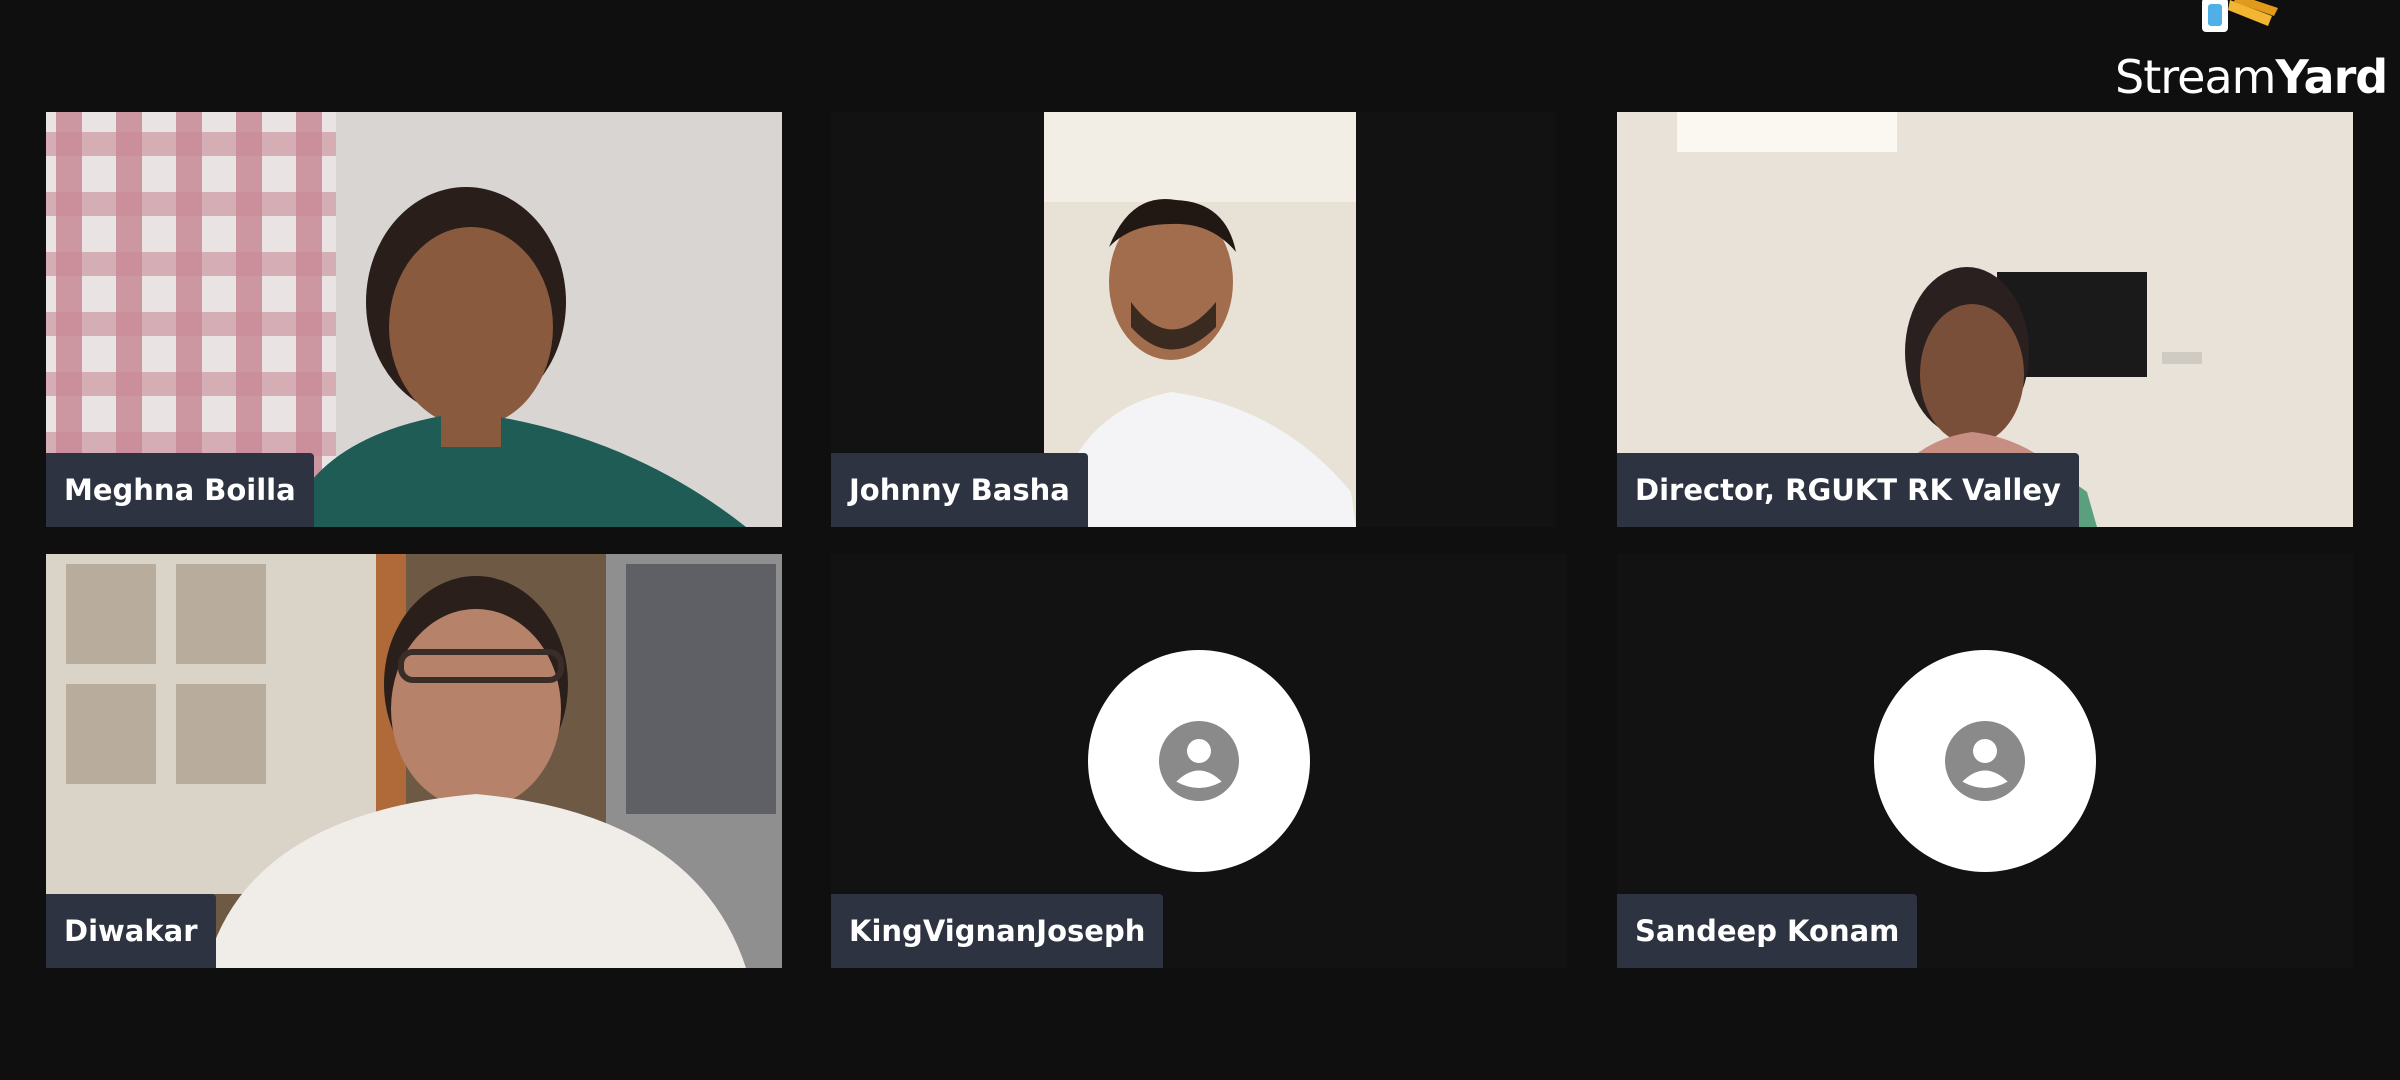  Describe the element at coordinates (1193, 319) in the screenshot. I see `participant-tile-johnny: Johnny Basha` at that location.